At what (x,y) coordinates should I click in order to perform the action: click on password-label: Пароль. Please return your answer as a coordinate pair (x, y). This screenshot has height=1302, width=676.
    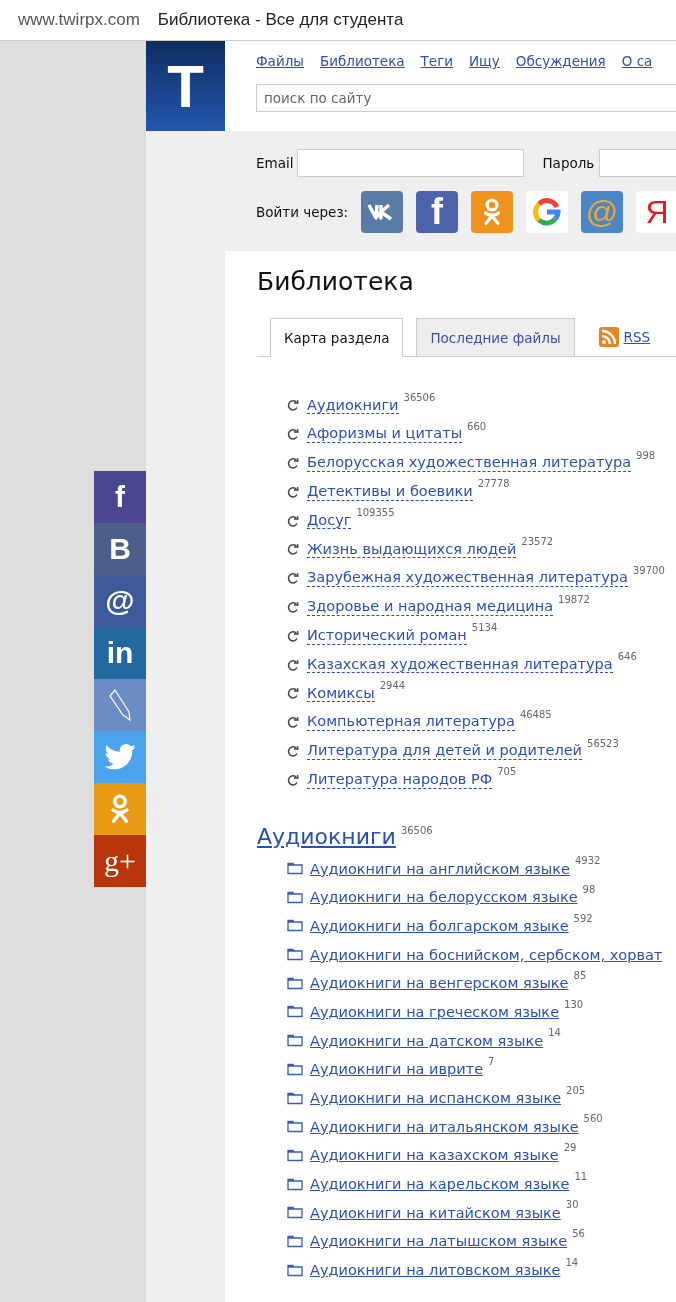
    Looking at the image, I should click on (568, 163).